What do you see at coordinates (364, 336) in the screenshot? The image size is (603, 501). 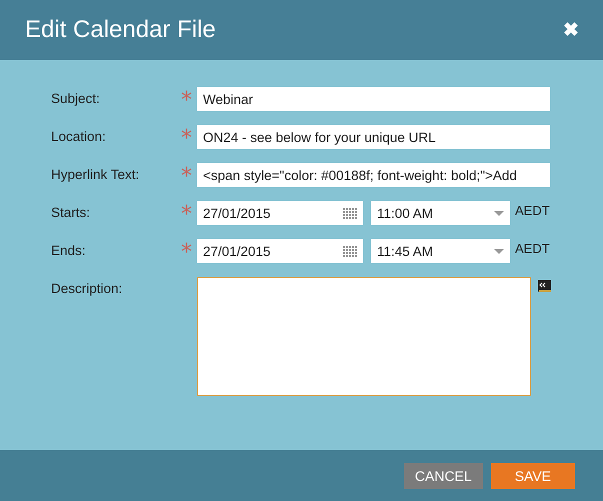 I see `description-field` at bounding box center [364, 336].